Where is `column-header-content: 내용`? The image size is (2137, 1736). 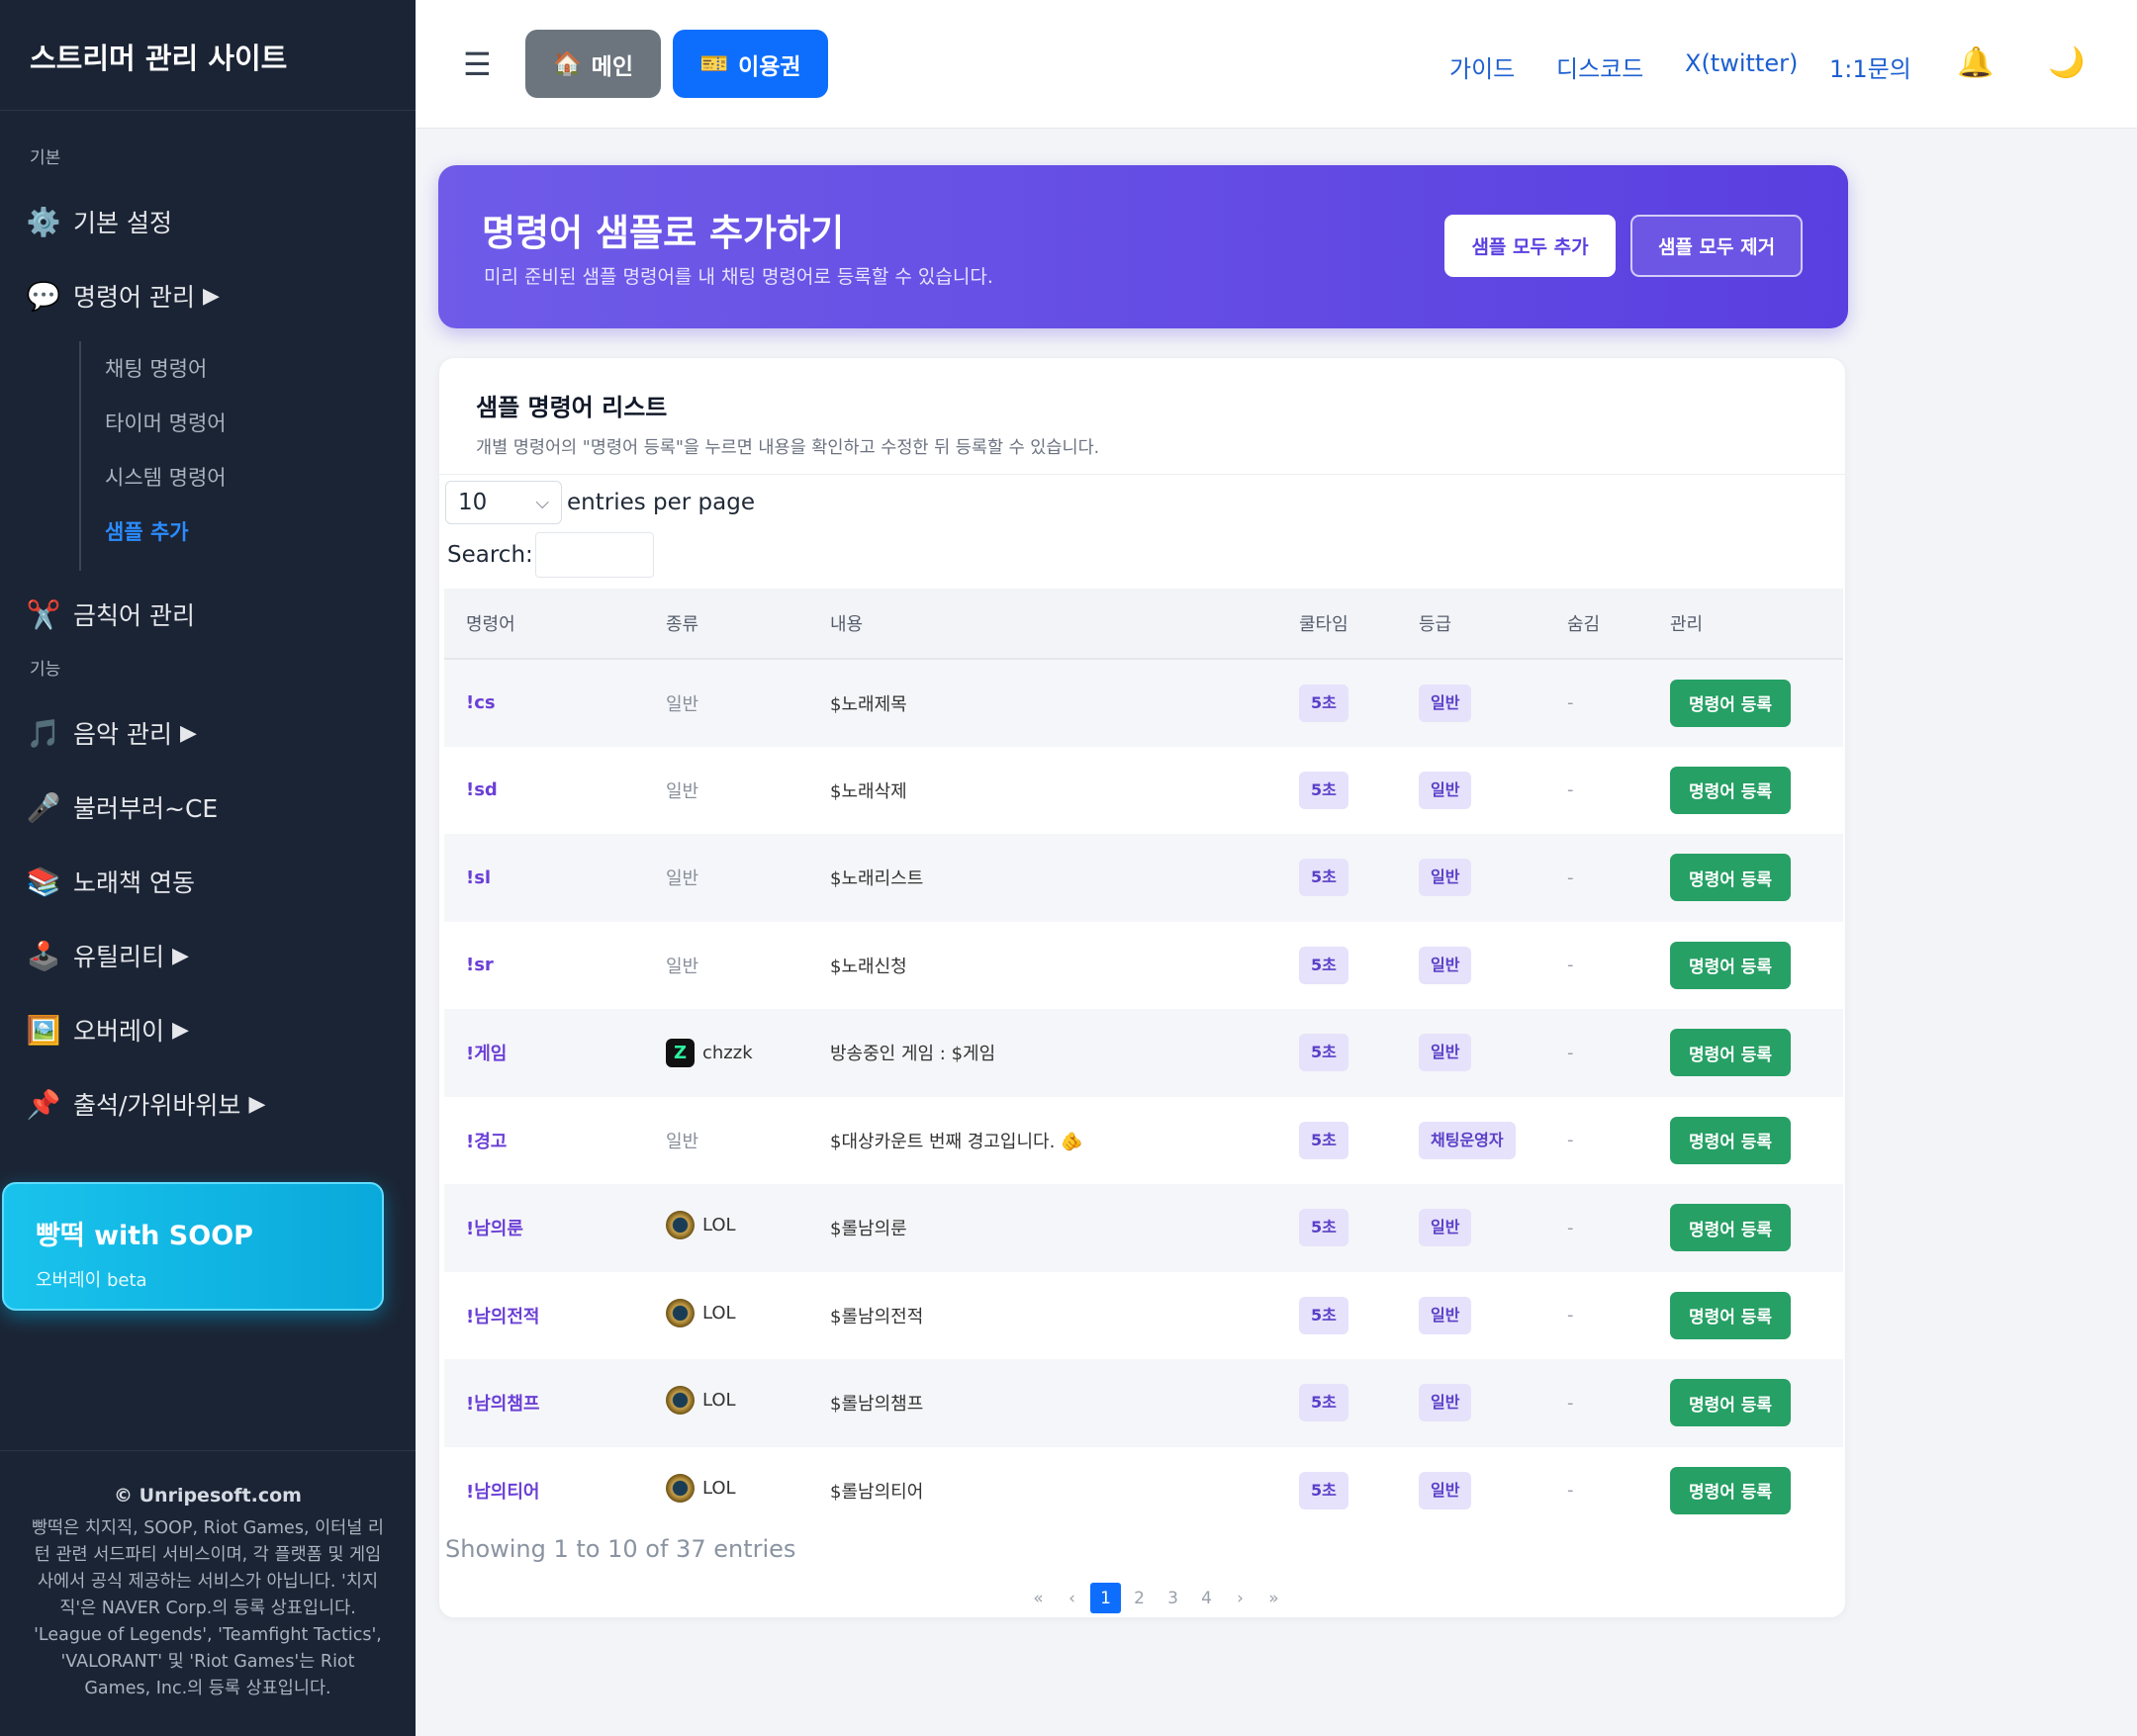 column-header-content: 내용 is located at coordinates (1042, 624).